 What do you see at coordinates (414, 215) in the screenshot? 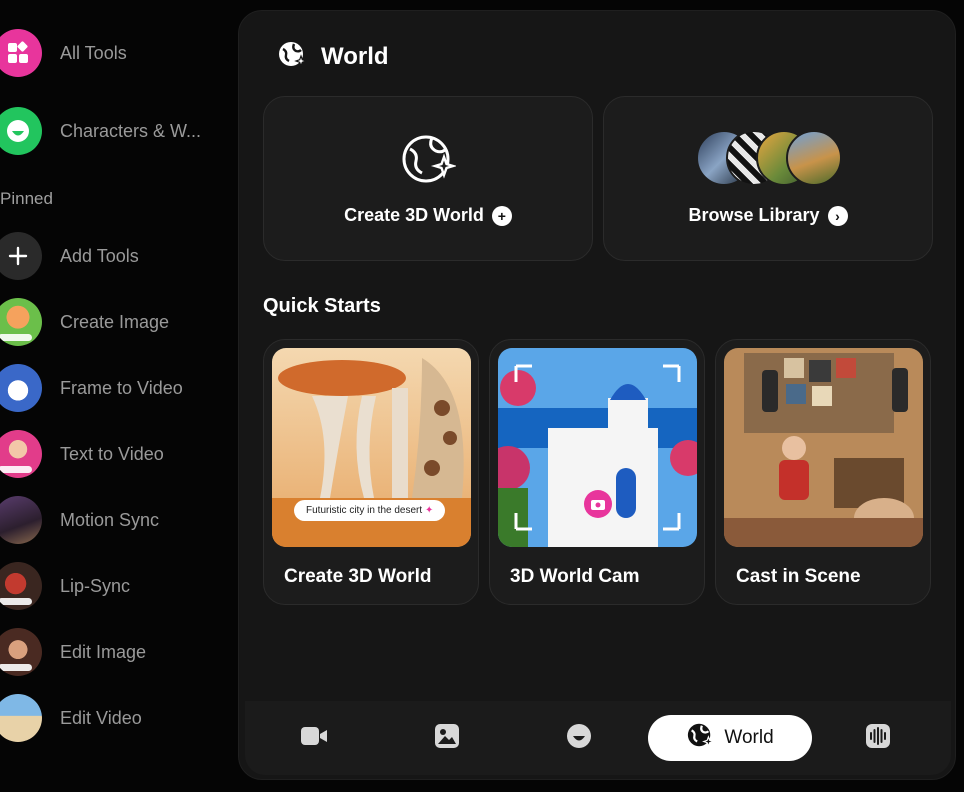
I see `card-label: Create 3D World` at bounding box center [414, 215].